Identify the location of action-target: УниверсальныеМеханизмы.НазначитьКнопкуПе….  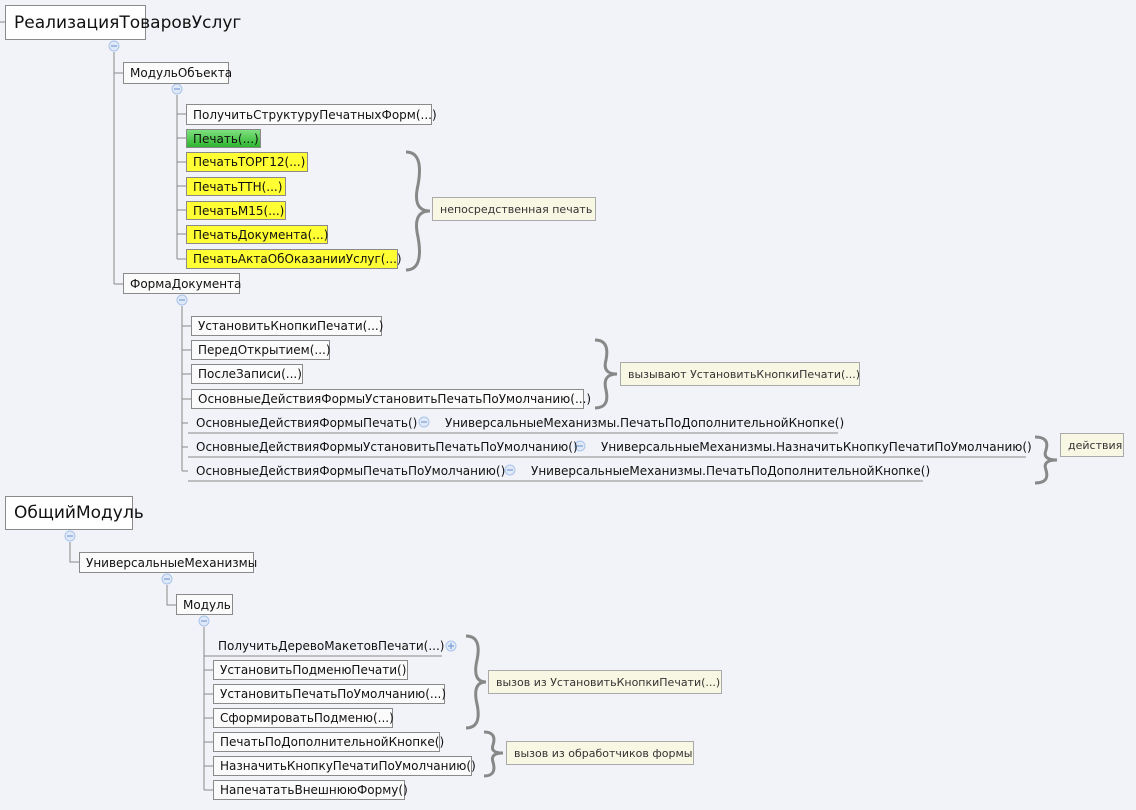
(816, 447).